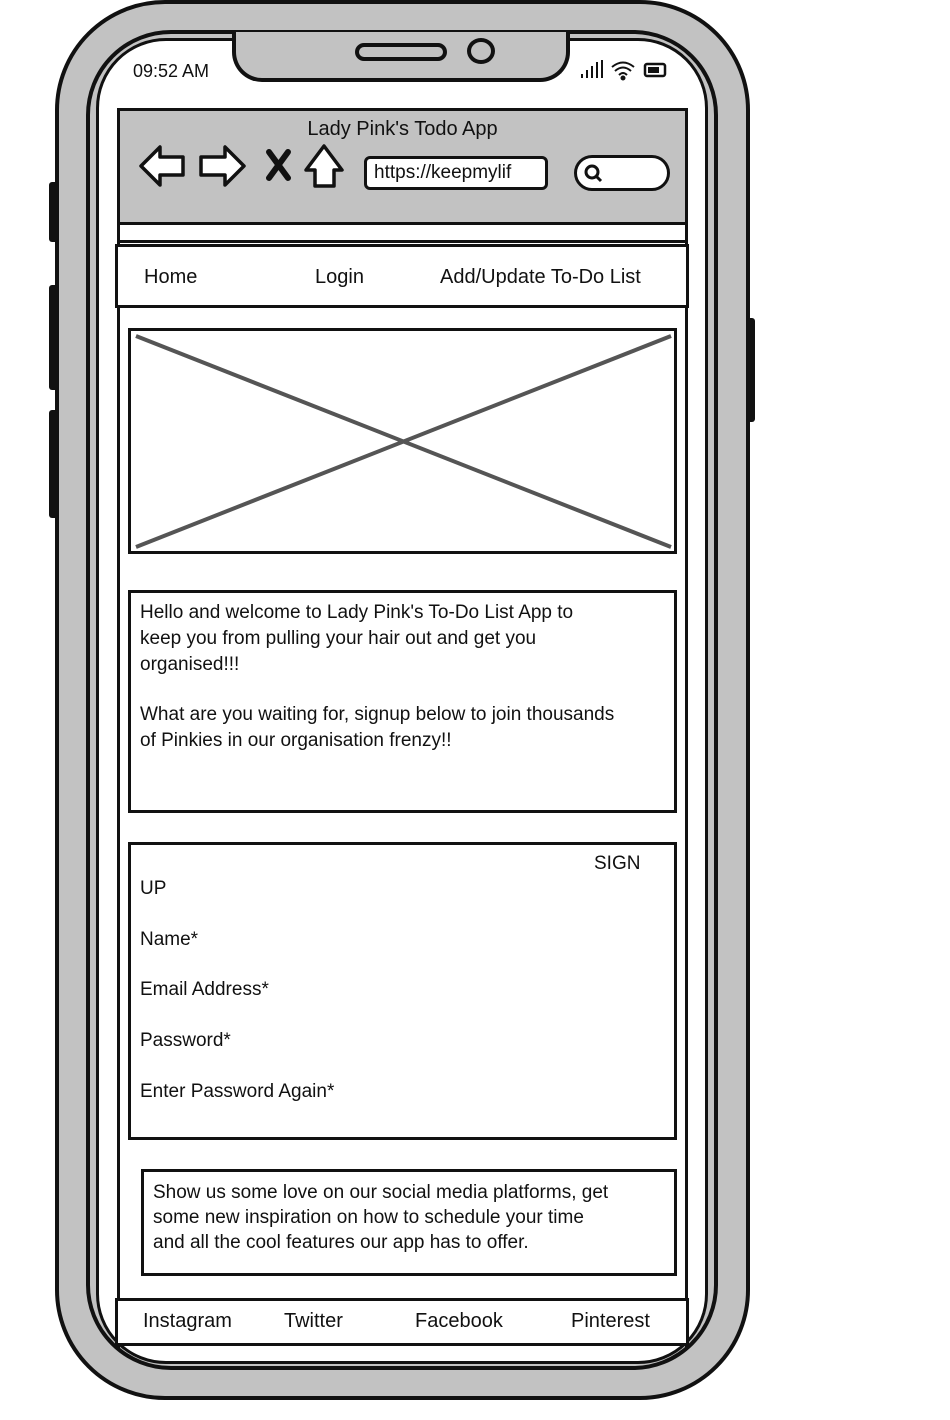 The width and height of the screenshot is (950, 1420). I want to click on status-icons, so click(624, 70).